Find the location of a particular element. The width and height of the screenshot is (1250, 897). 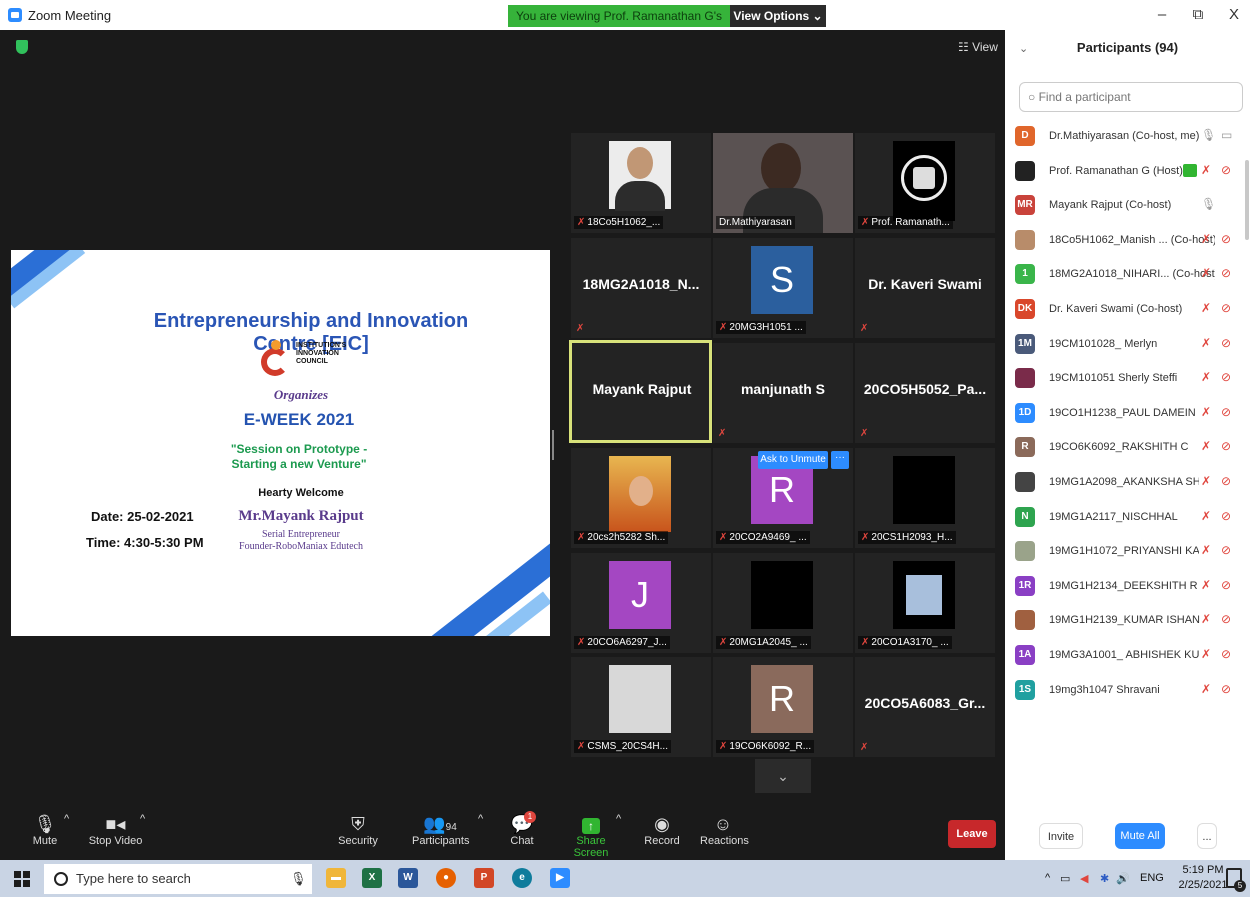

restore-button: ⧉ is located at coordinates (1198, 14).